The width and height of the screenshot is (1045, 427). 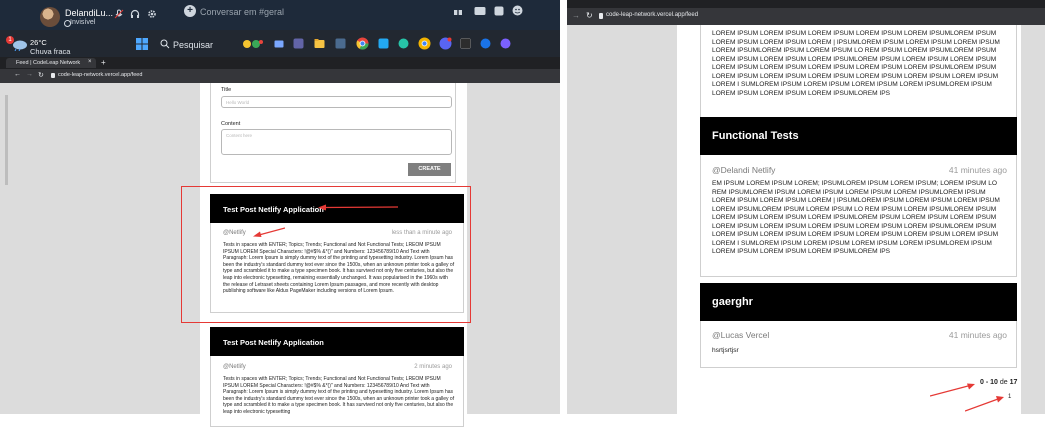 I want to click on post-time: 2 minutes ago, so click(x=433, y=367).